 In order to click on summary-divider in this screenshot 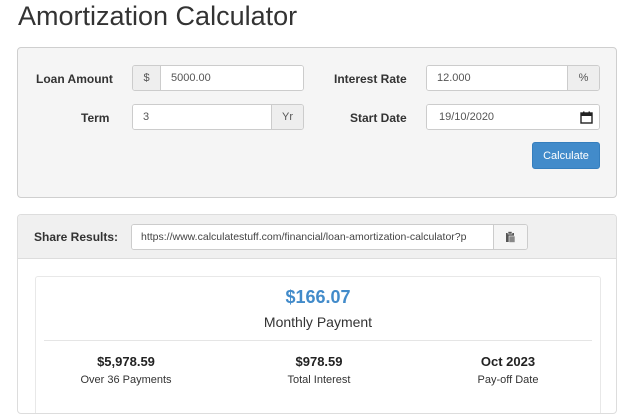, I will do `click(318, 340)`.